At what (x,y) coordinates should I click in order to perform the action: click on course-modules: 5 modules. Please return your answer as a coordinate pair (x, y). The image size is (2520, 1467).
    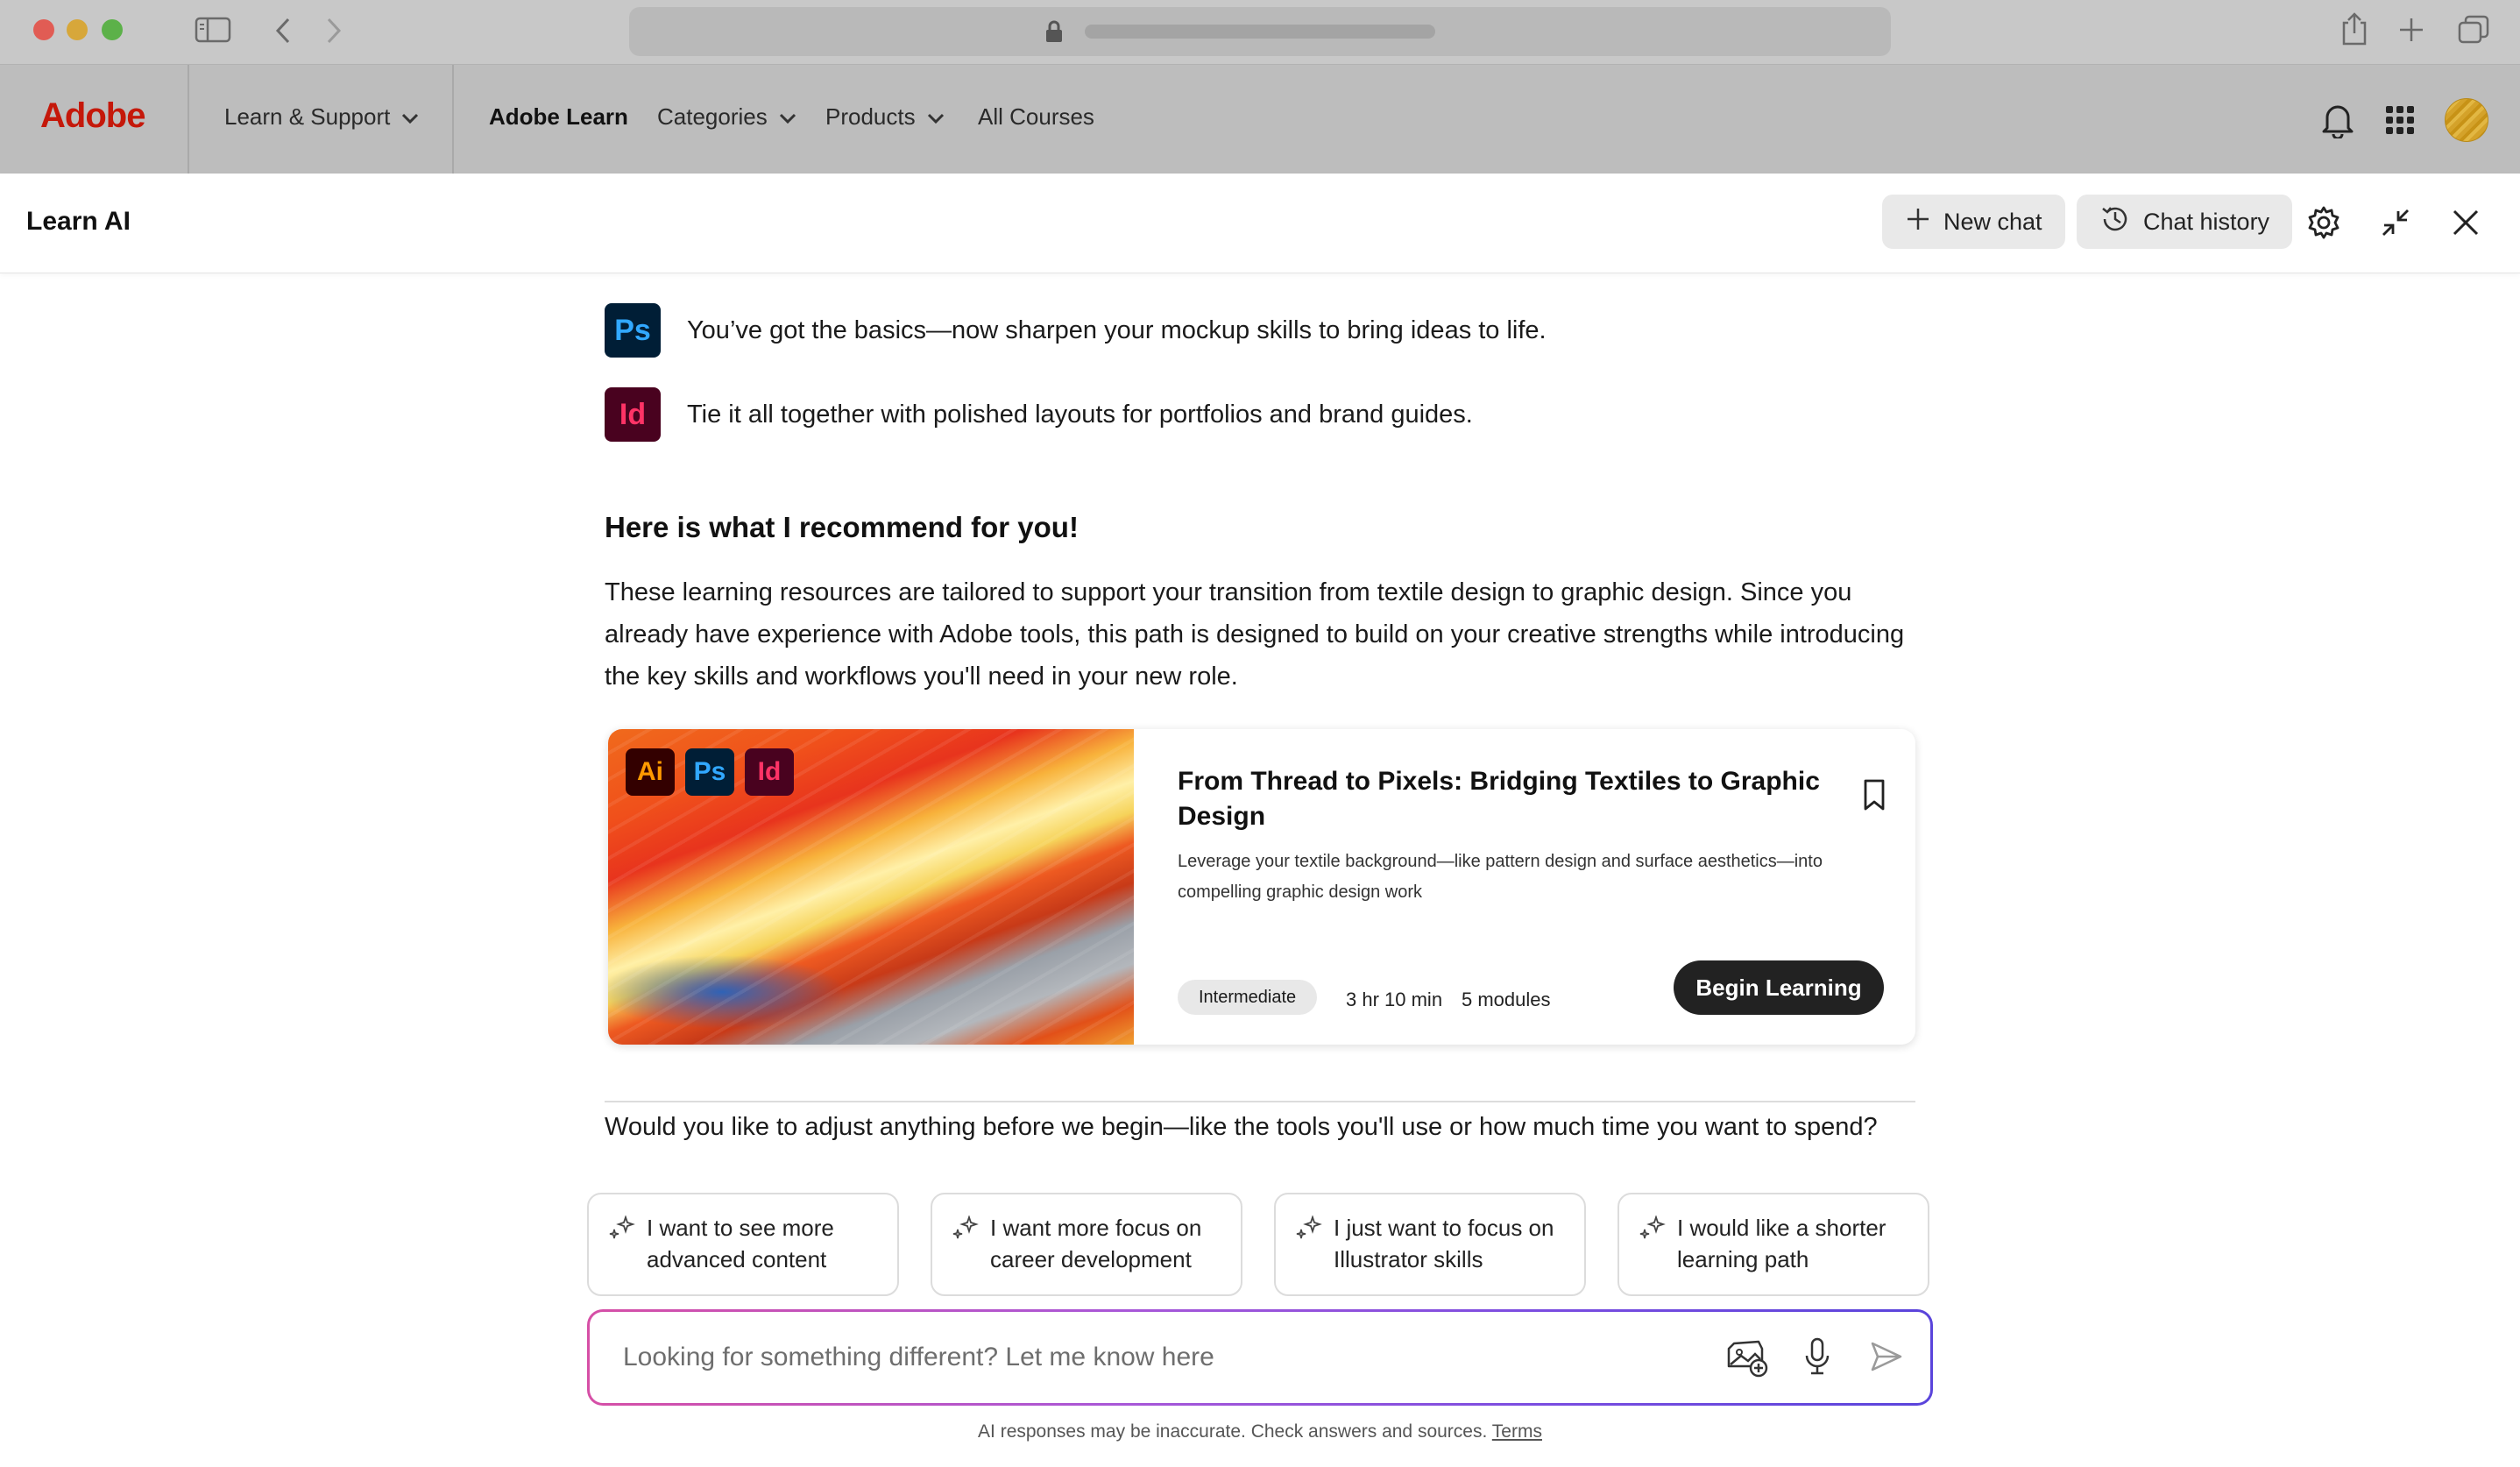
    Looking at the image, I should click on (1506, 1000).